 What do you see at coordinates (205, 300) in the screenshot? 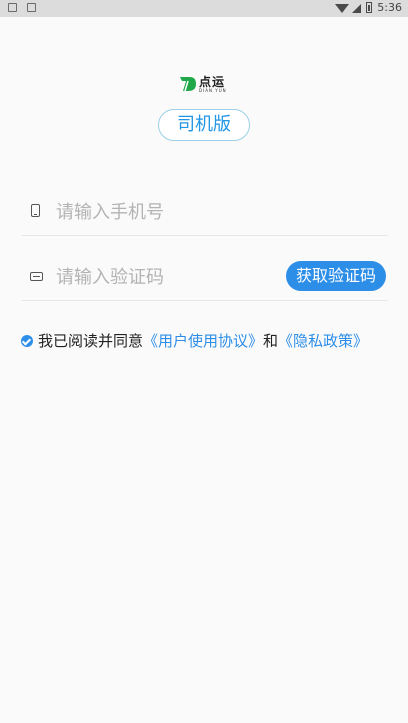
I see `code-divider` at bounding box center [205, 300].